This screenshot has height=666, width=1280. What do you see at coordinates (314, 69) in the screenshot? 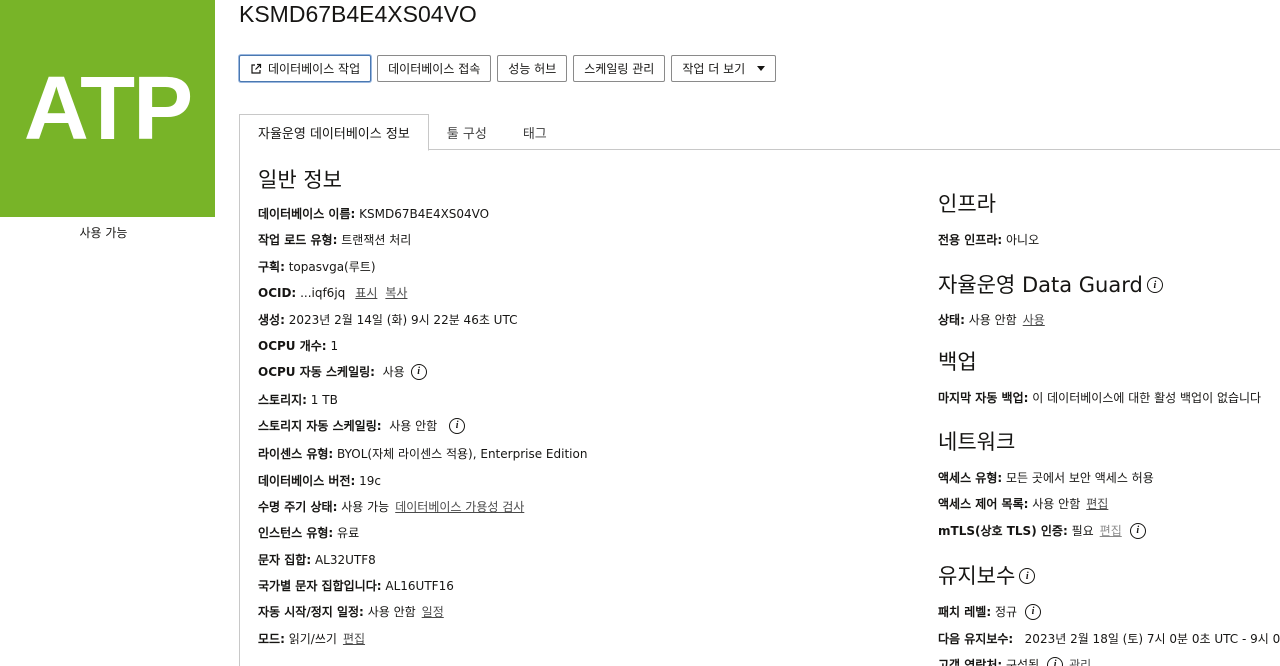
I see `database-actions-label: 데이터베이스 작업` at bounding box center [314, 69].